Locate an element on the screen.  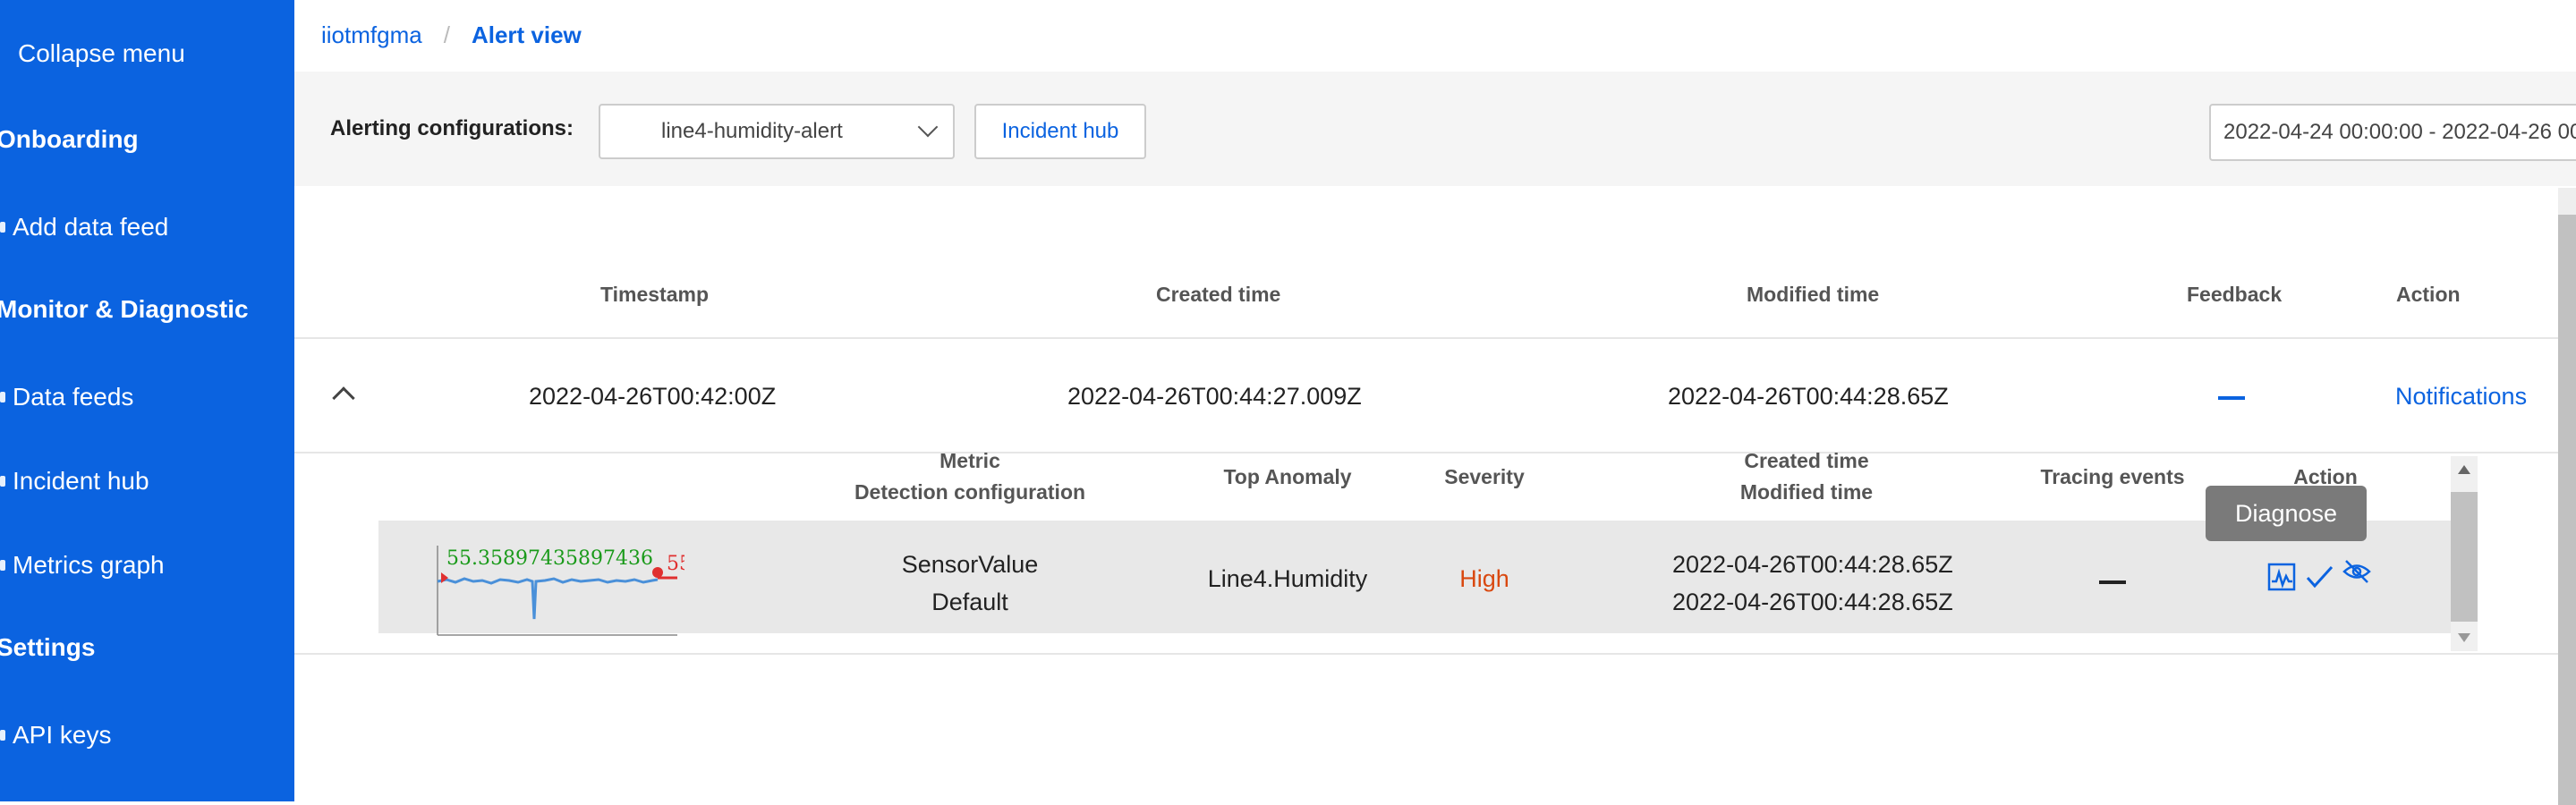
sidebar-item-incident-hub: Incident hub is located at coordinates (147, 481).